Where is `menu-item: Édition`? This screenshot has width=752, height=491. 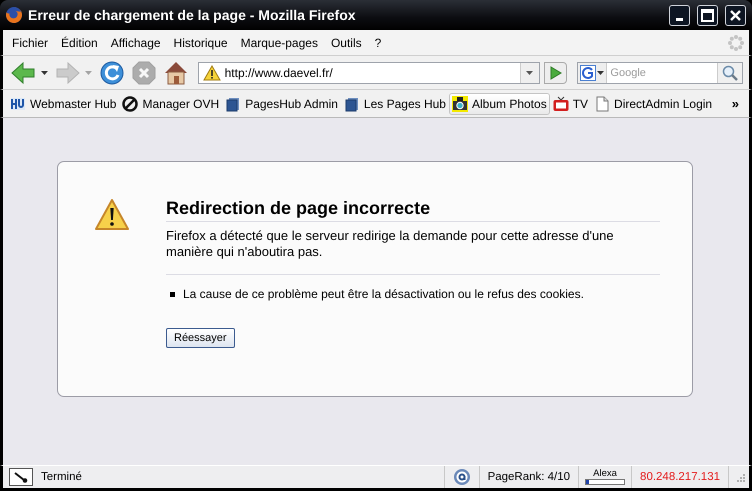
menu-item: Édition is located at coordinates (81, 43).